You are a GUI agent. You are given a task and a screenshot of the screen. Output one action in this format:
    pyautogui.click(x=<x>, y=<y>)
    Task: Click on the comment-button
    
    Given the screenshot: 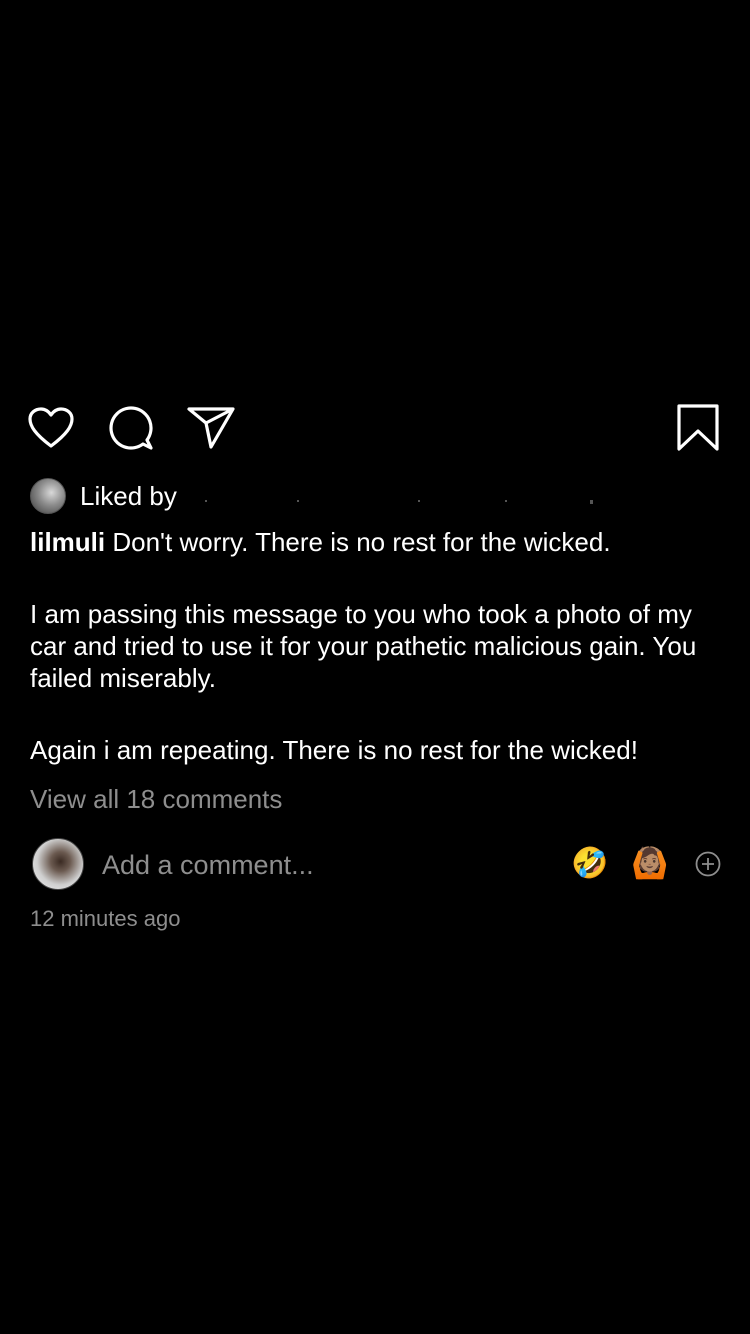 What is the action you would take?
    pyautogui.click(x=131, y=428)
    